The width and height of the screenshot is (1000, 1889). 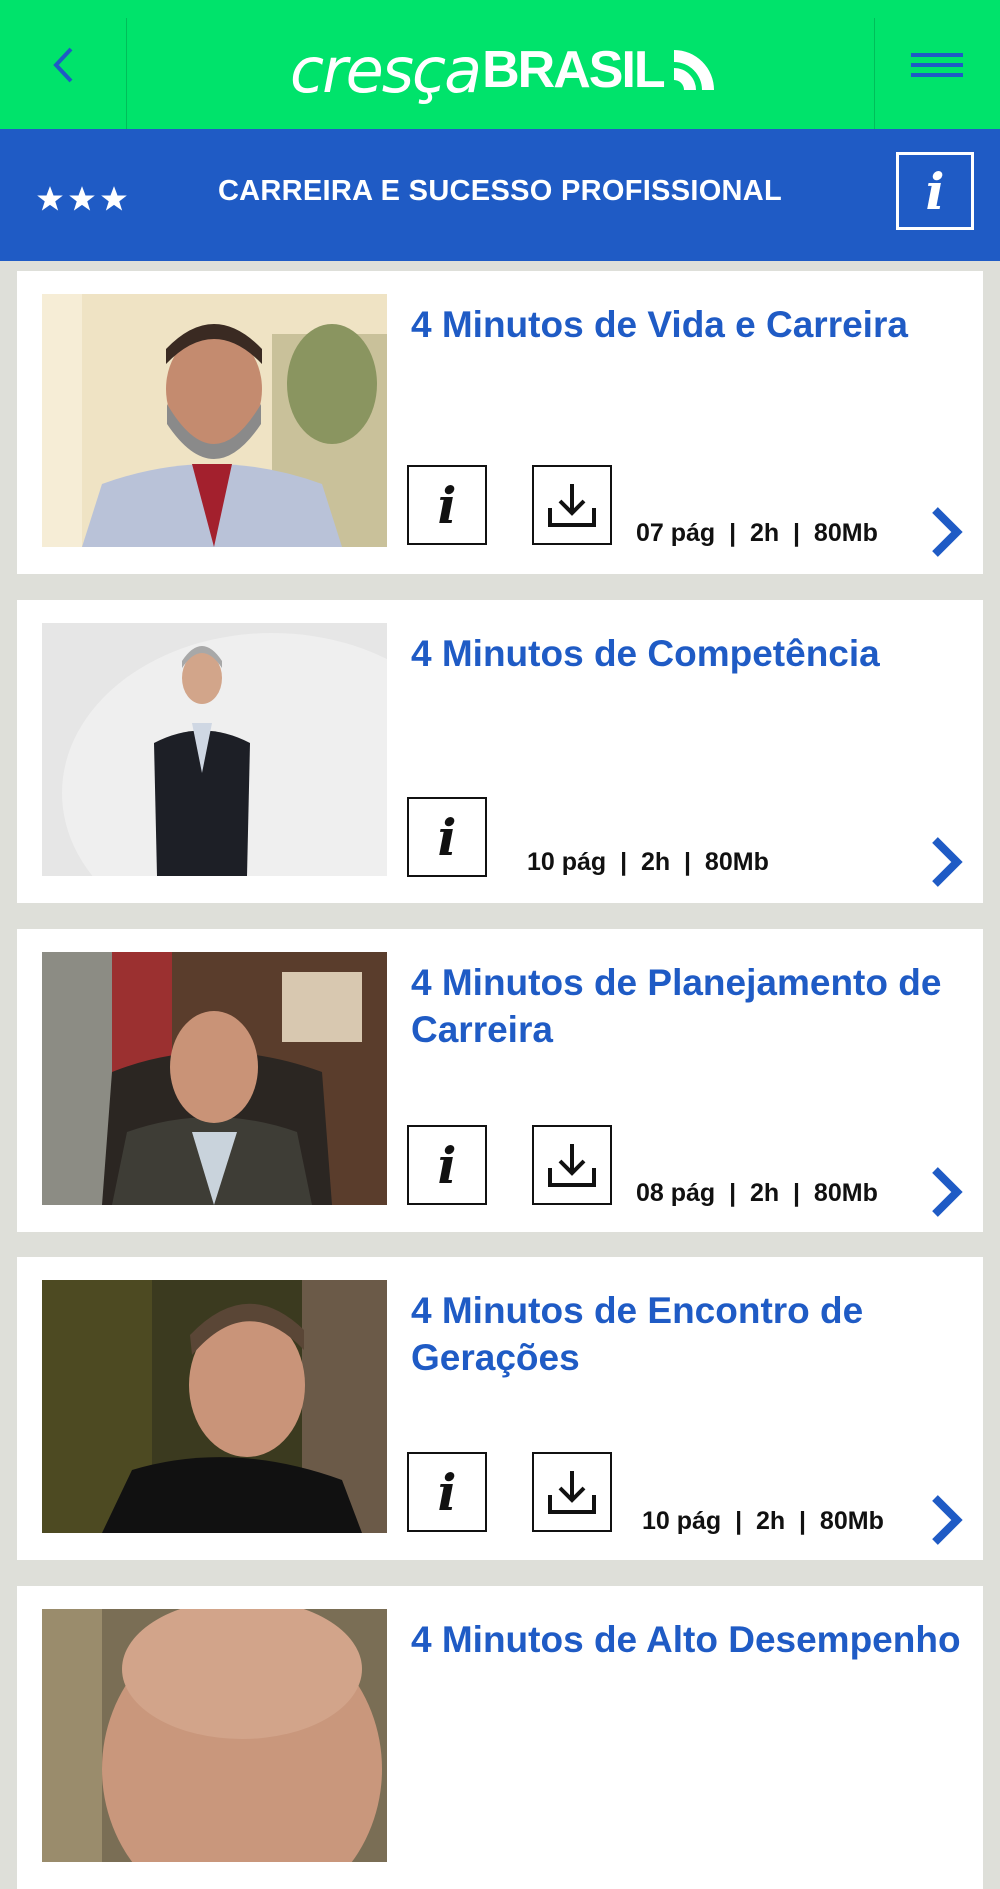 What do you see at coordinates (693, 70) in the screenshot?
I see `logo-signal-icon` at bounding box center [693, 70].